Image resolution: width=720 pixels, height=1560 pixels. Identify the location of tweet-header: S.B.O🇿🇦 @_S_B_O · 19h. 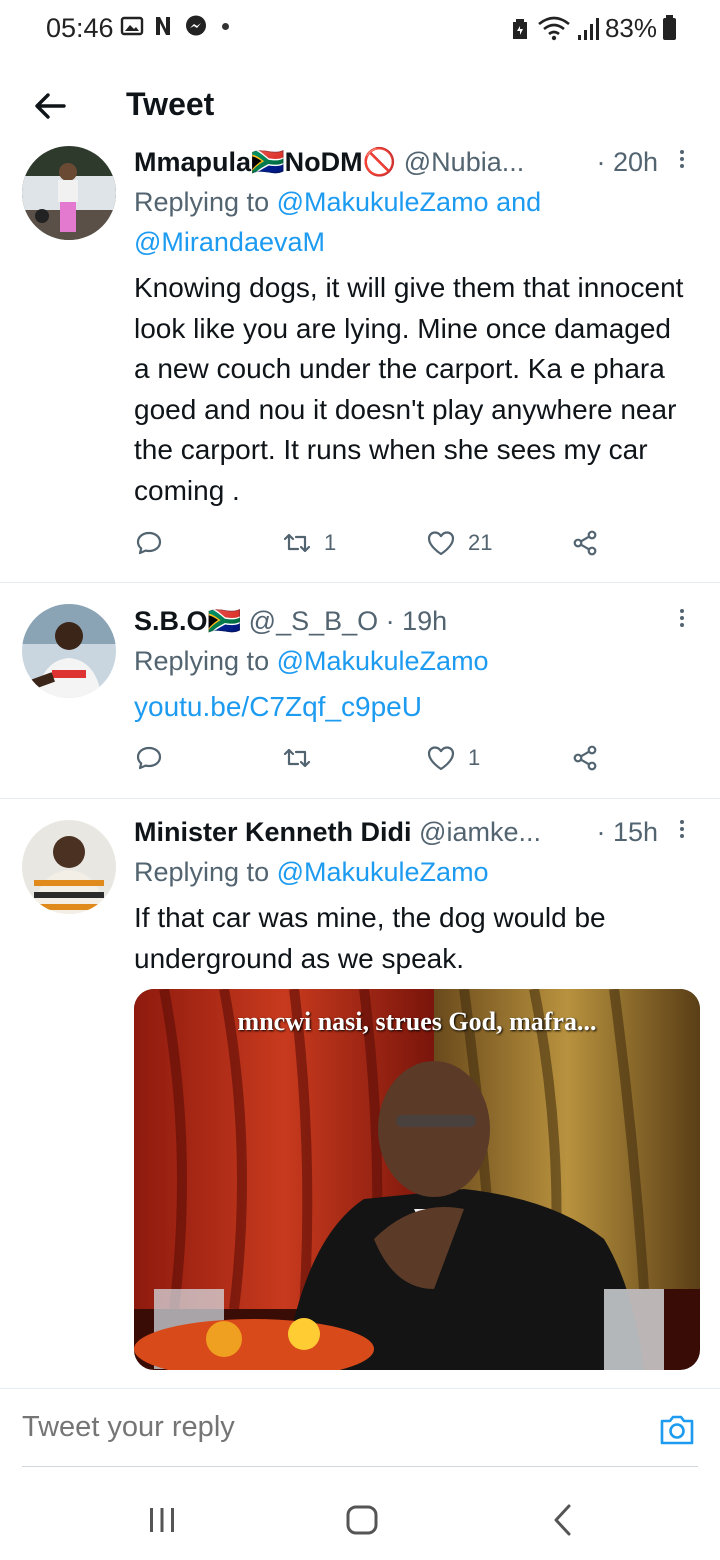
(413, 621).